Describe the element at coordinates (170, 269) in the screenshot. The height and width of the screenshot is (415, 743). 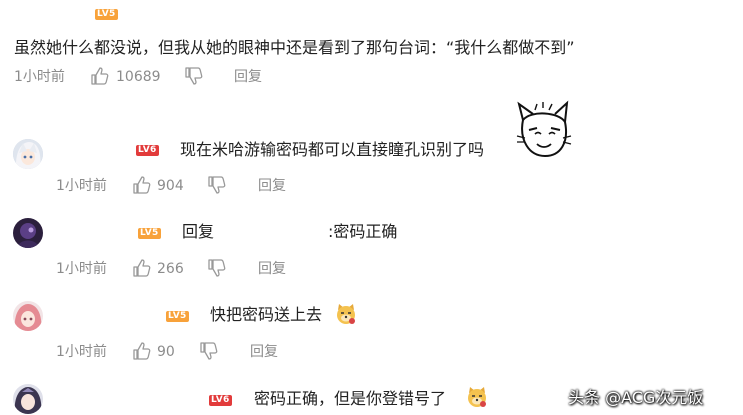
I see `like-count: 266` at that location.